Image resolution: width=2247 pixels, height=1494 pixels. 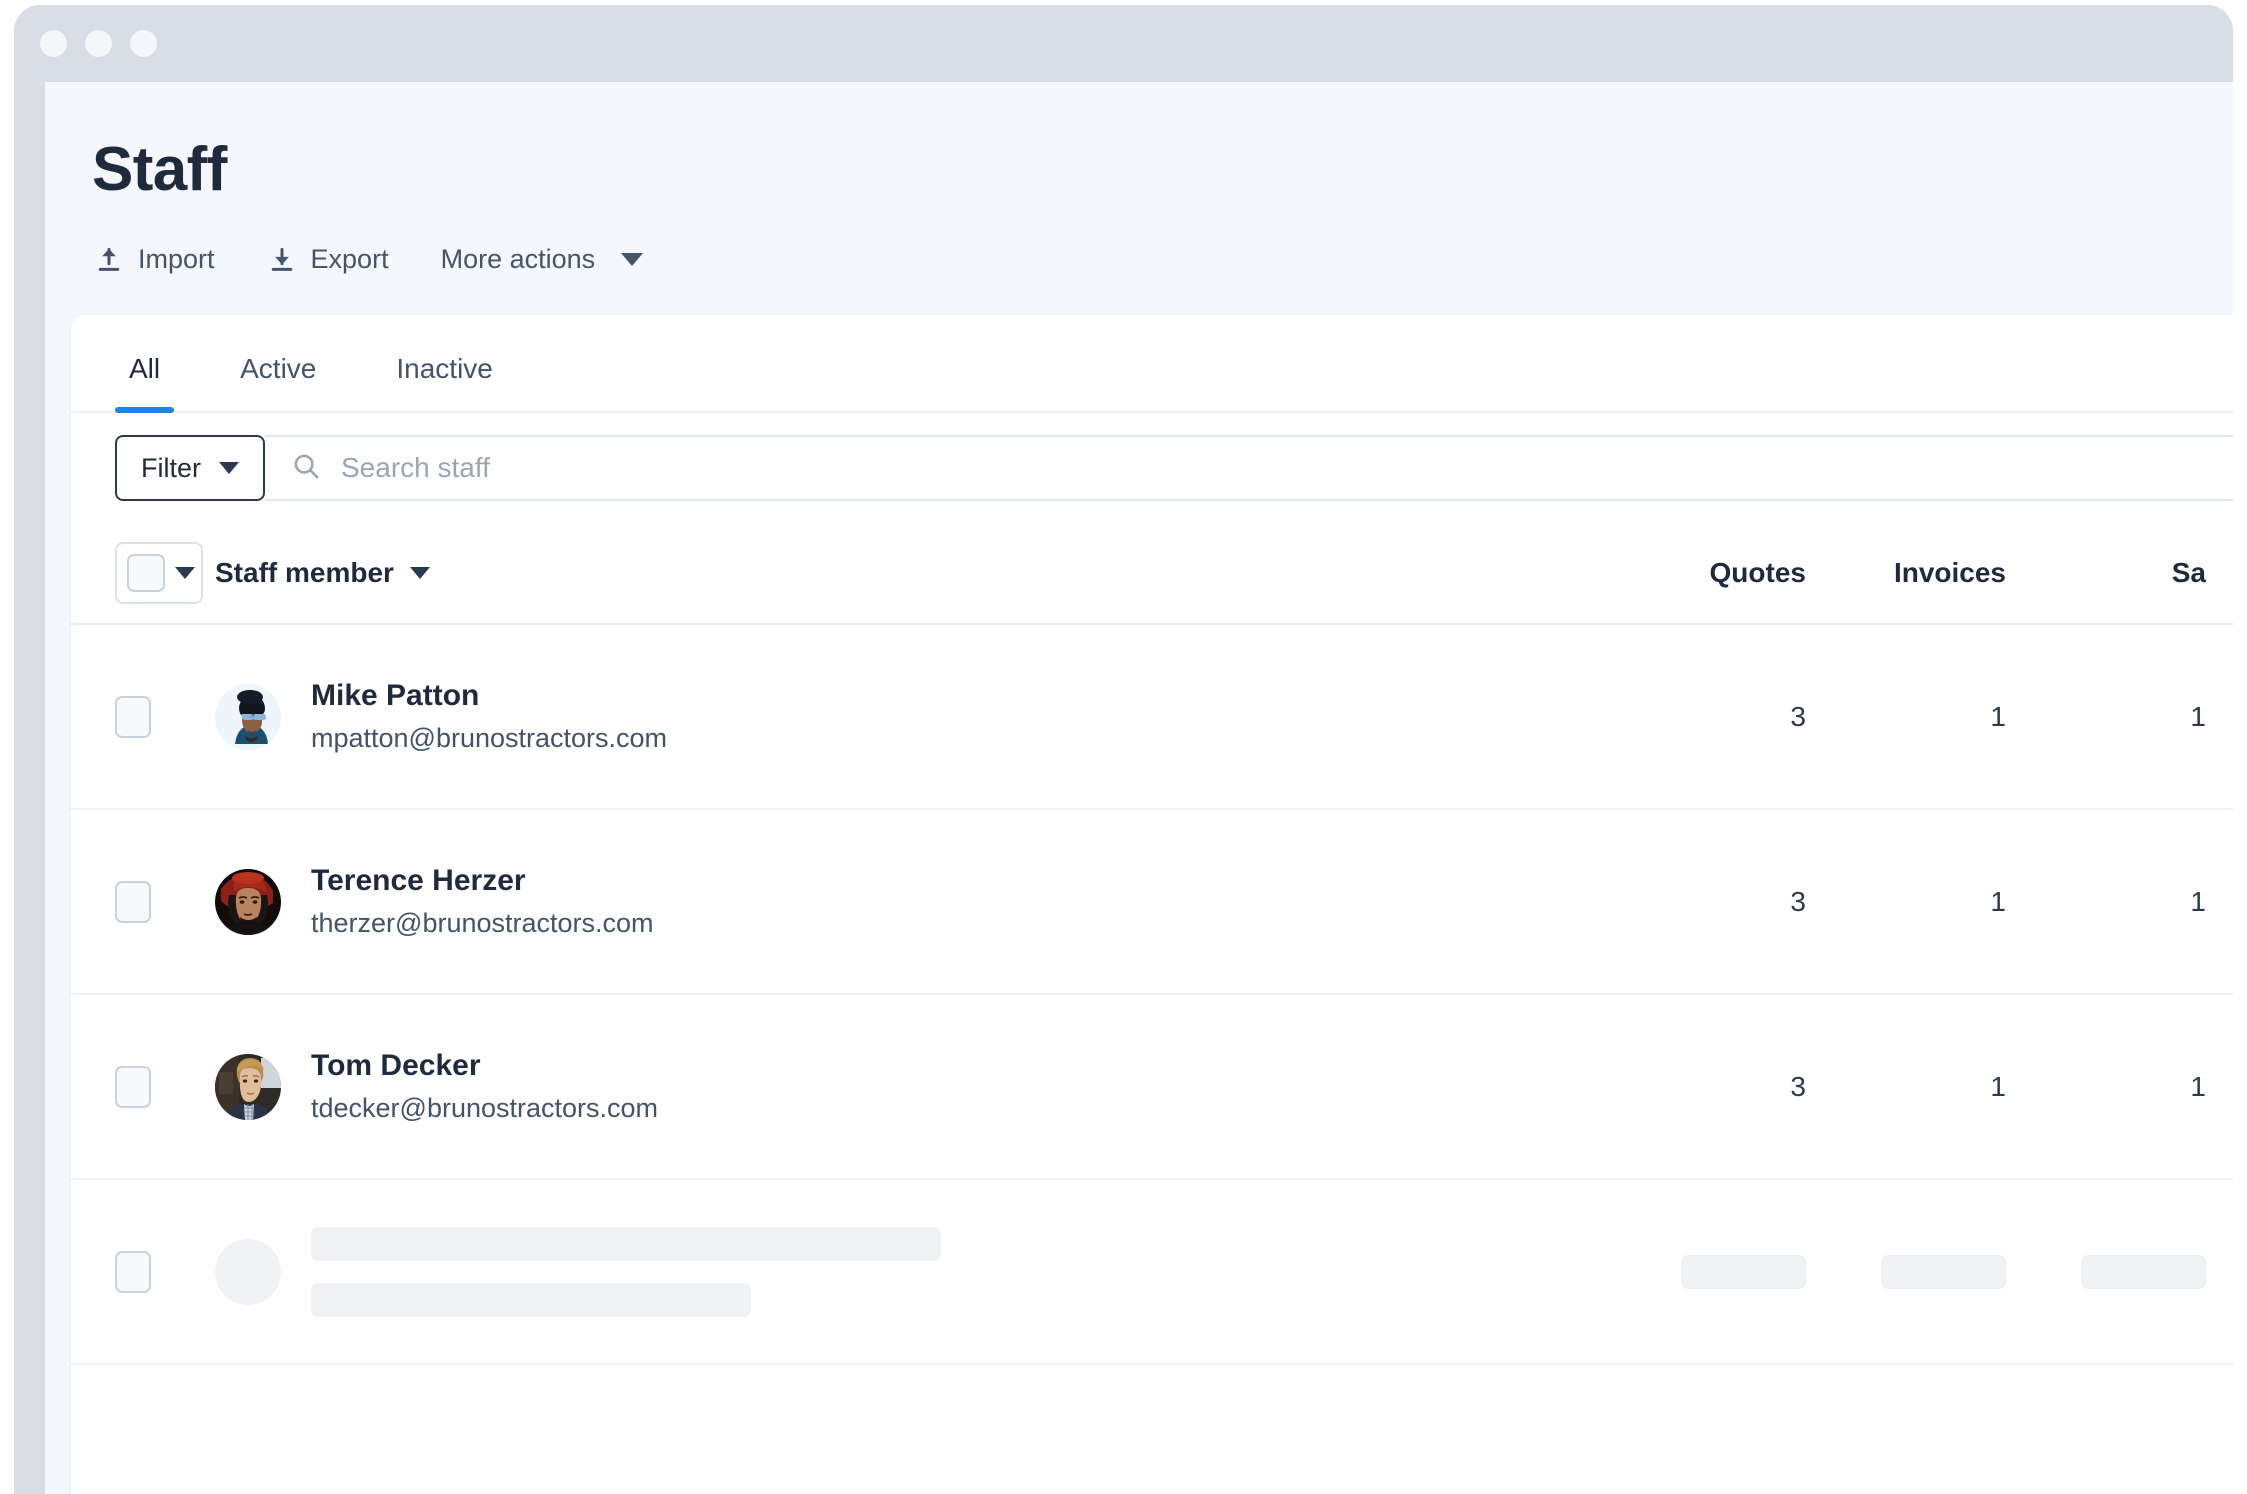 I want to click on import-label: Import, so click(x=176, y=259).